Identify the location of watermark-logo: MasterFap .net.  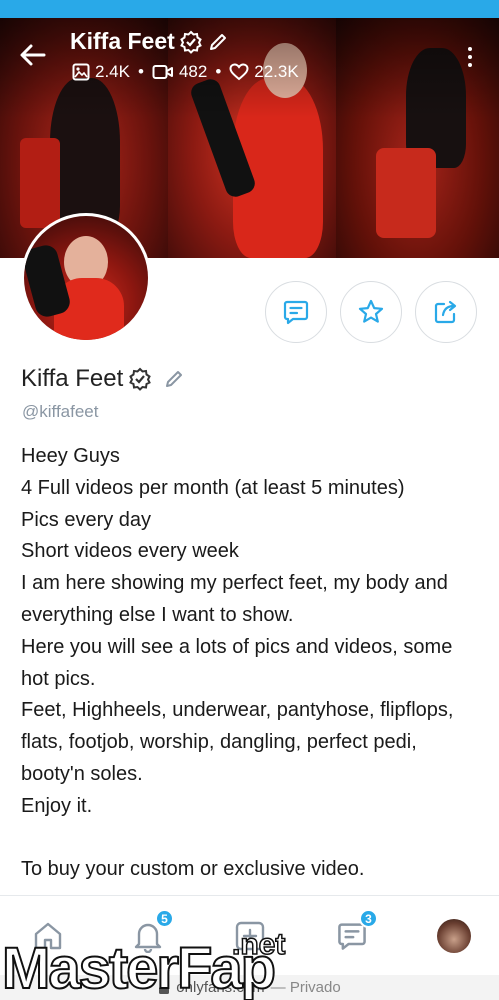
(143, 963).